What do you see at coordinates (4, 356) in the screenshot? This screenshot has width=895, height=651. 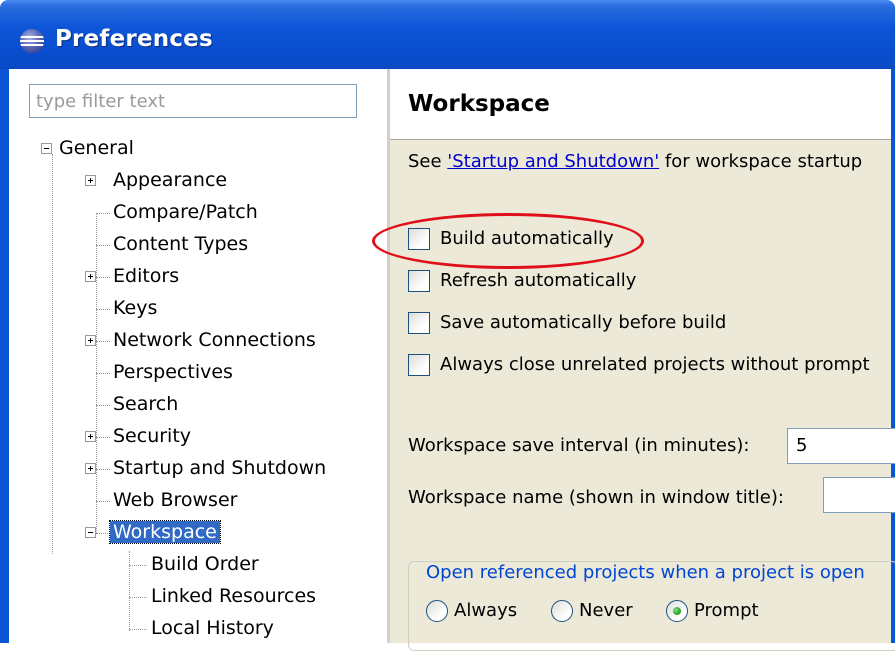 I see `window-frame-left` at bounding box center [4, 356].